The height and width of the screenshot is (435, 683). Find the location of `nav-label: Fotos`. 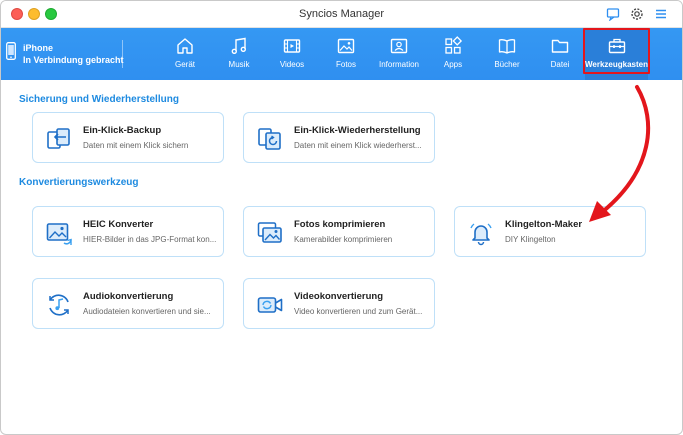

nav-label: Fotos is located at coordinates (345, 64).